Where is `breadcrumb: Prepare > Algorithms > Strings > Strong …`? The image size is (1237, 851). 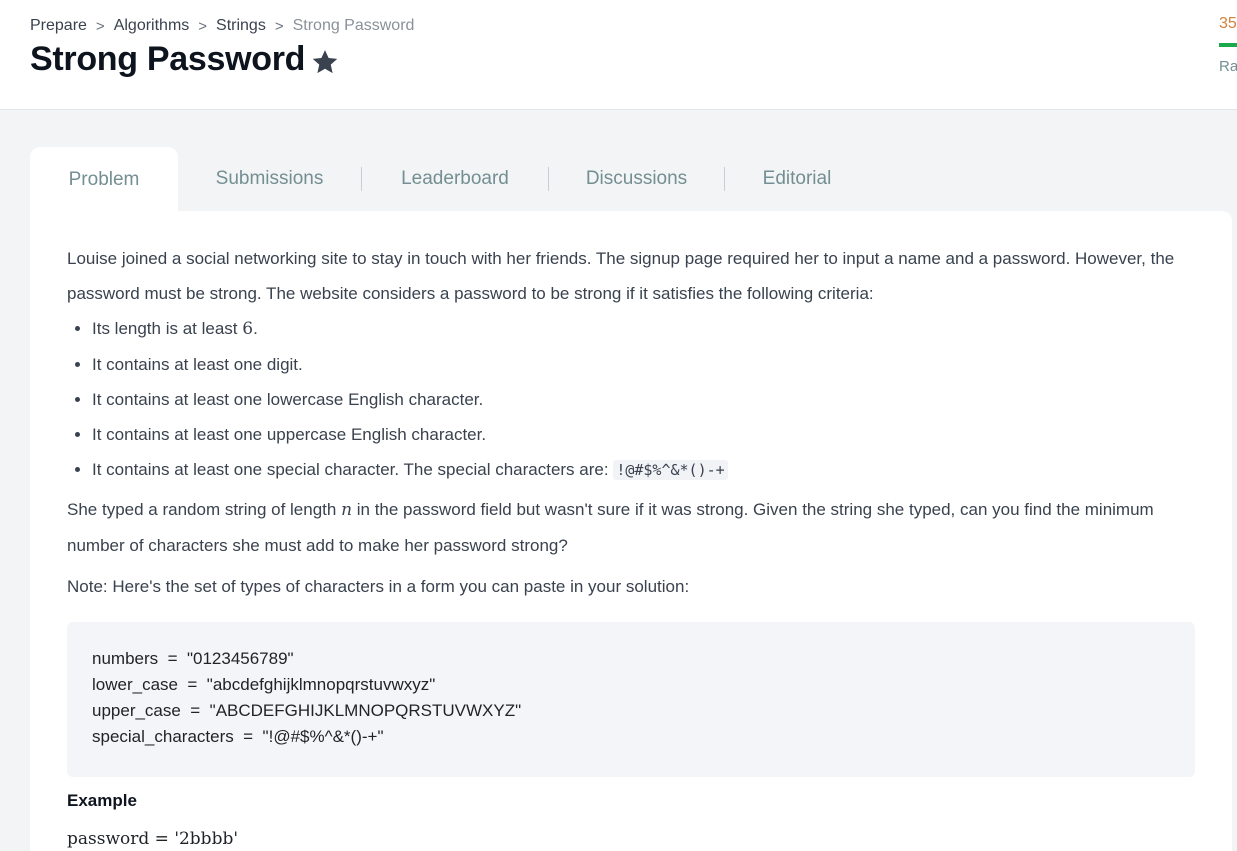 breadcrumb: Prepare > Algorithms > Strings > Strong … is located at coordinates (222, 26).